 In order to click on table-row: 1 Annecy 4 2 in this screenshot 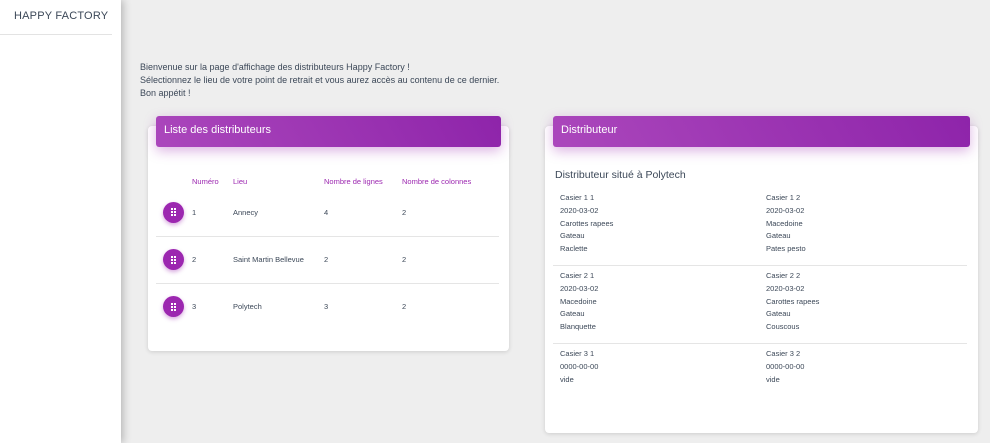, I will do `click(327, 213)`.